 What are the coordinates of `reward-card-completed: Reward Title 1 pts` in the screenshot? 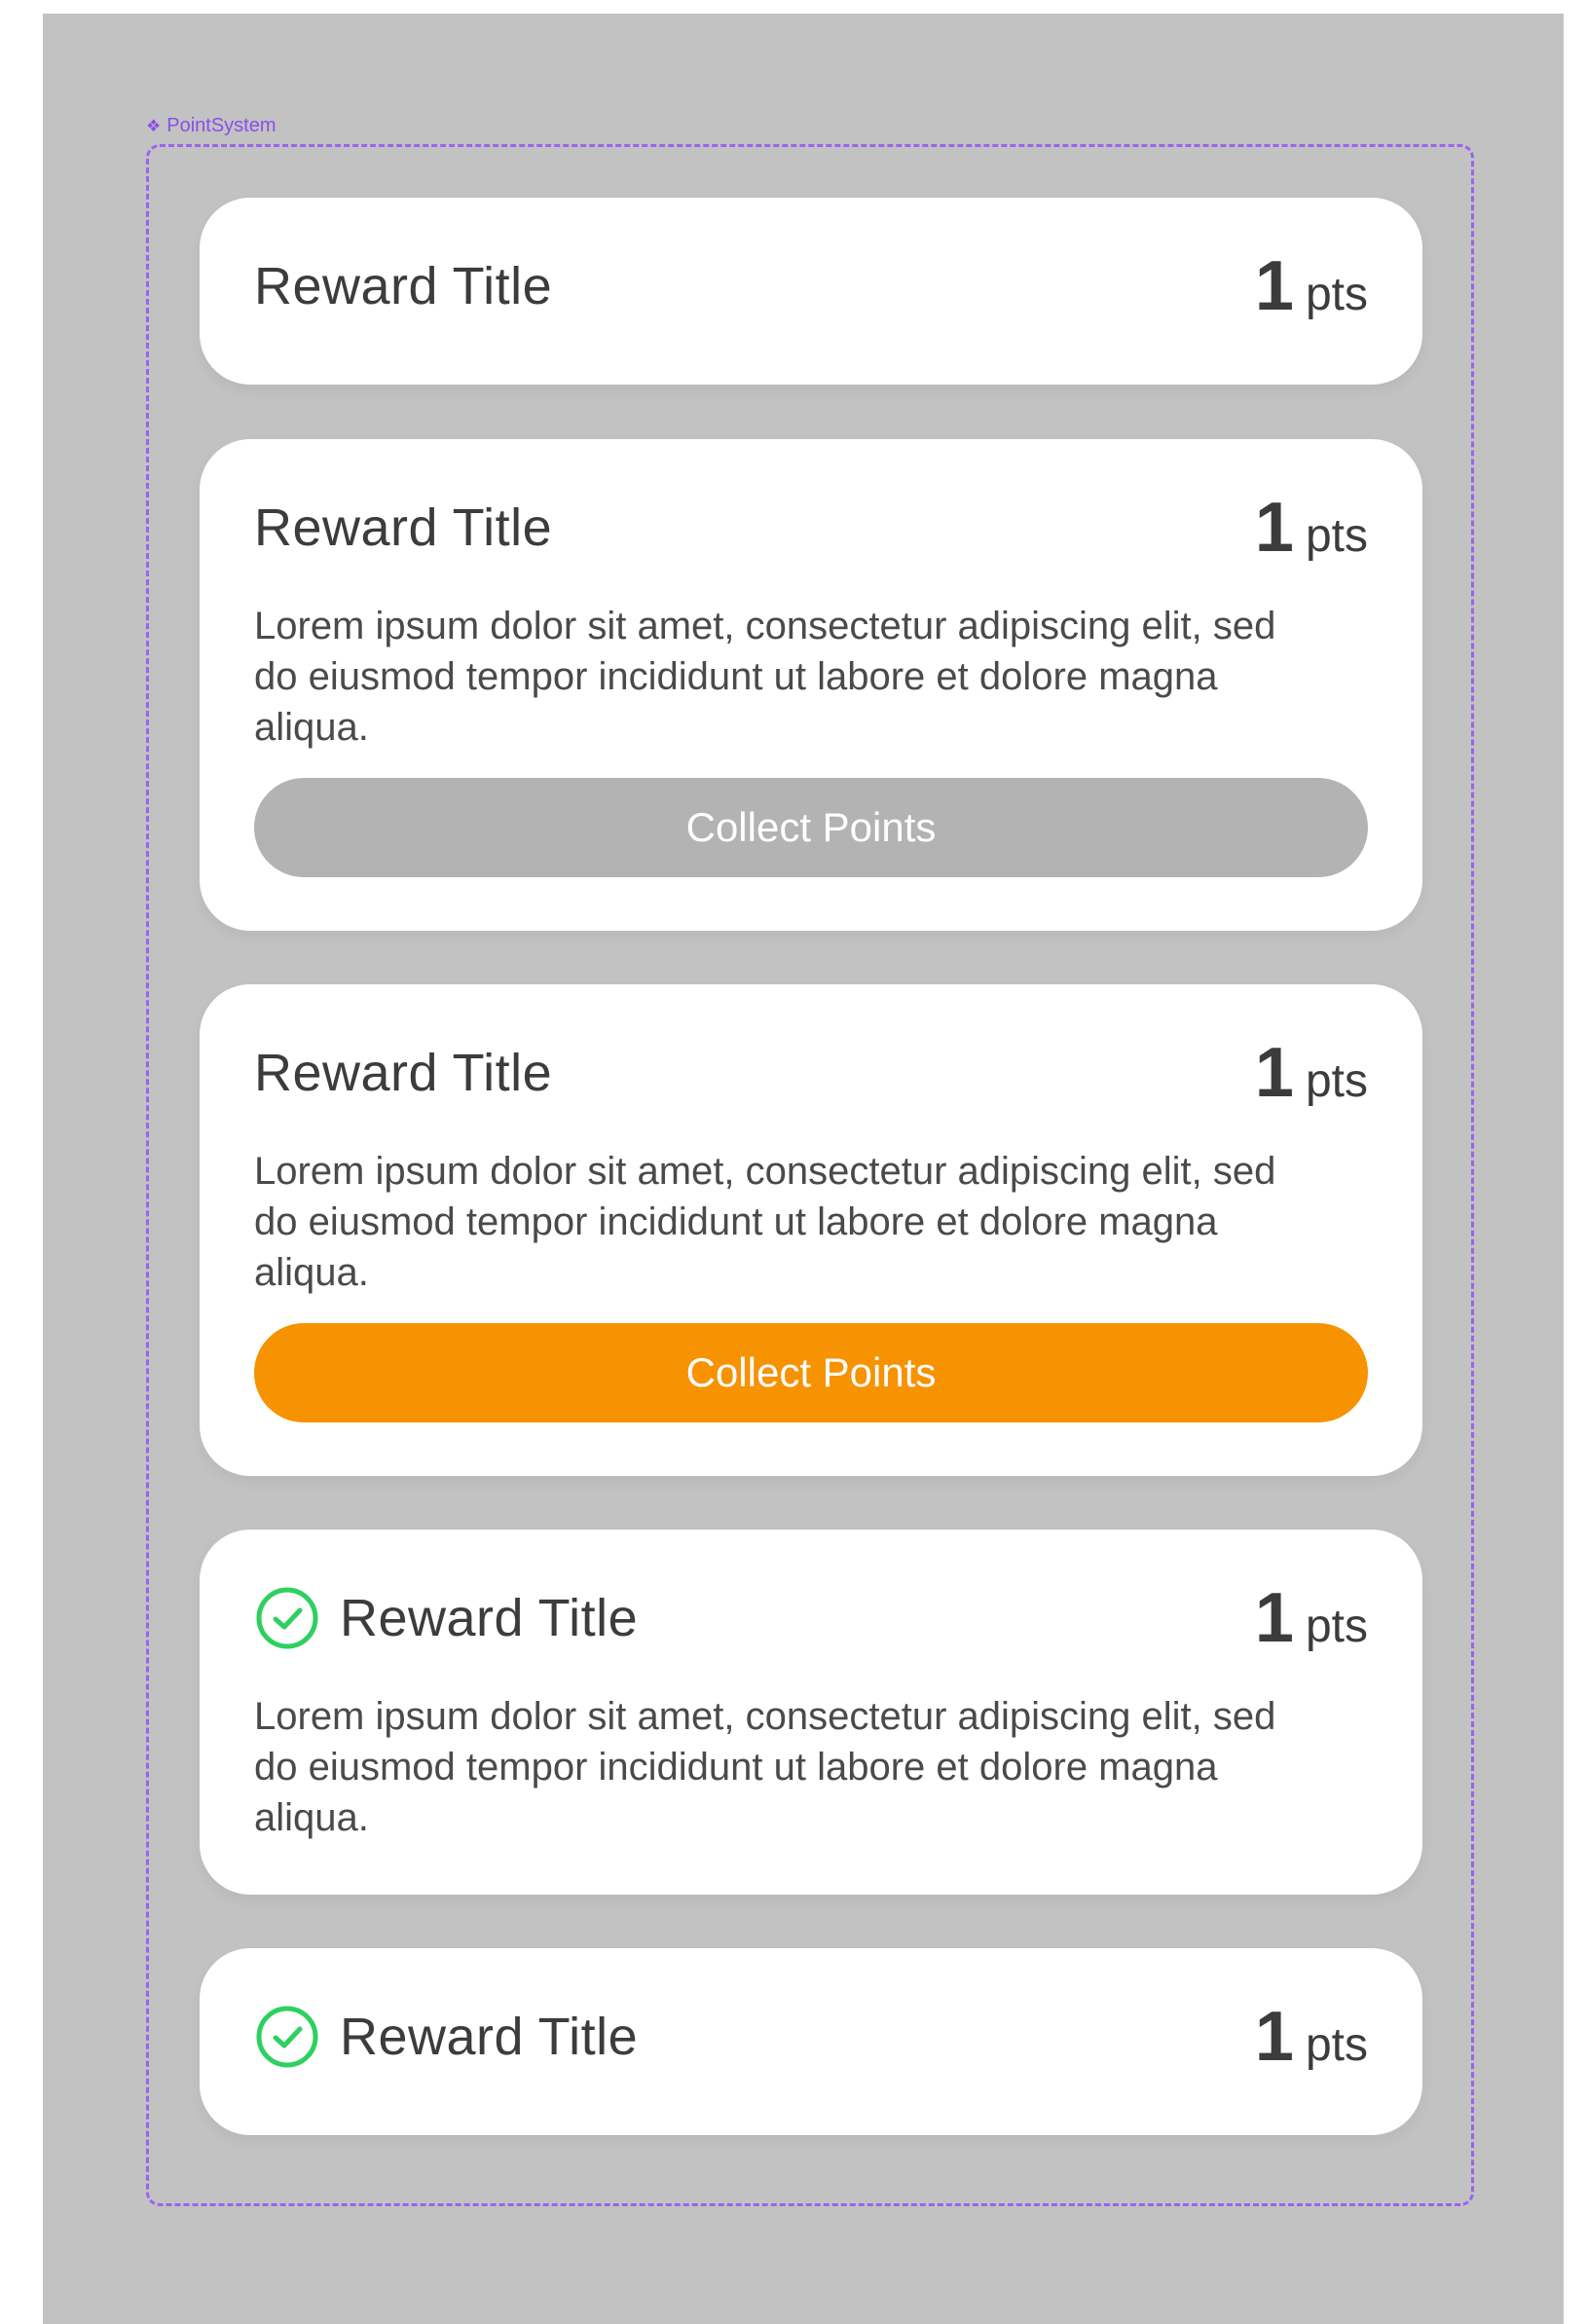 It's located at (811, 2041).